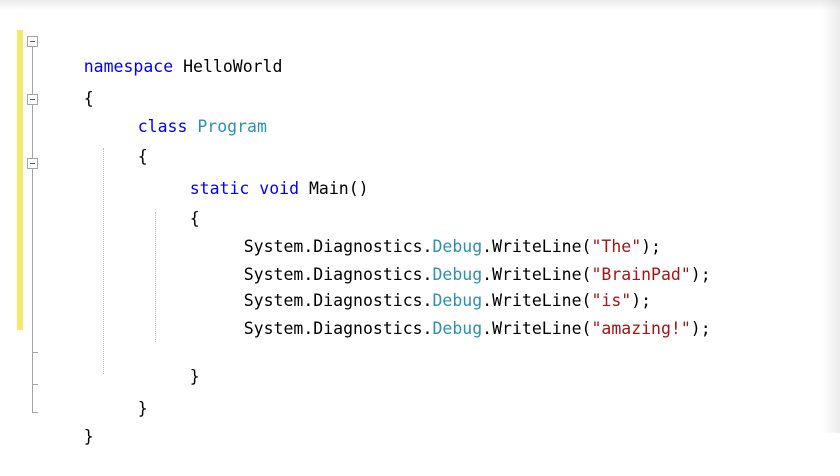 Image resolution: width=840 pixels, height=476 pixels. Describe the element at coordinates (279, 188) in the screenshot. I see `keyword: void` at that location.